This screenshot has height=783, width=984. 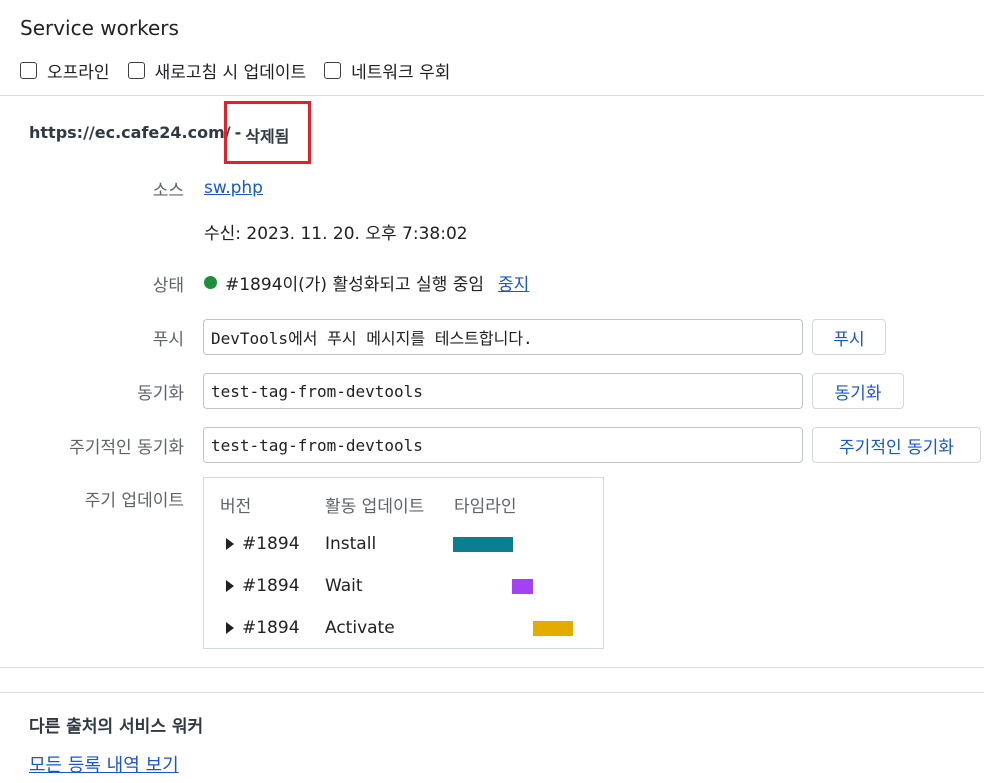 I want to click on timeline-row: #1894 Activate, so click(x=403, y=630).